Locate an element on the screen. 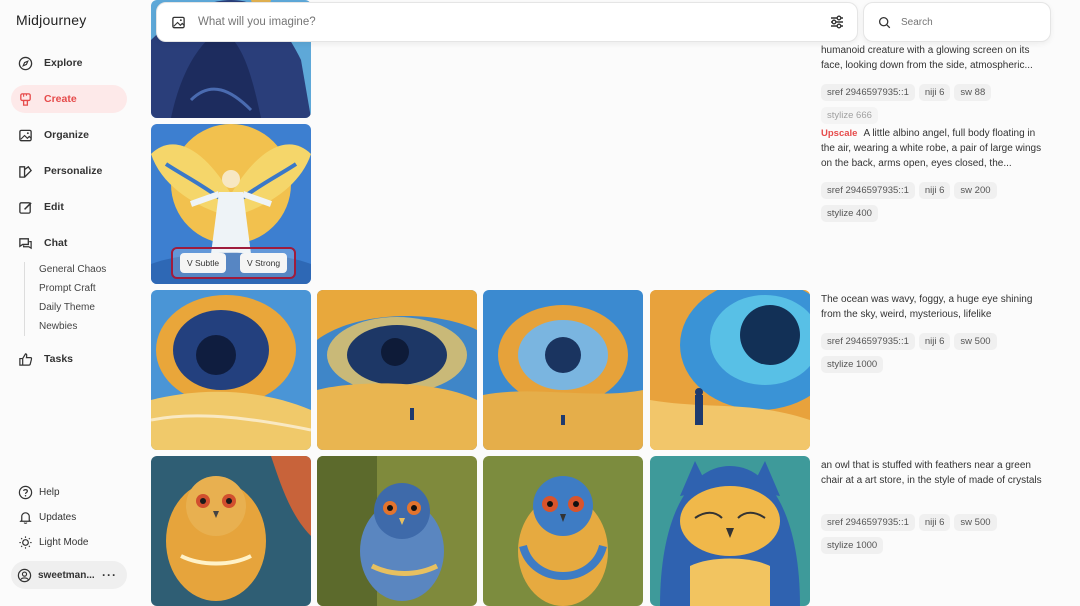  brush-icon is located at coordinates (25, 99).